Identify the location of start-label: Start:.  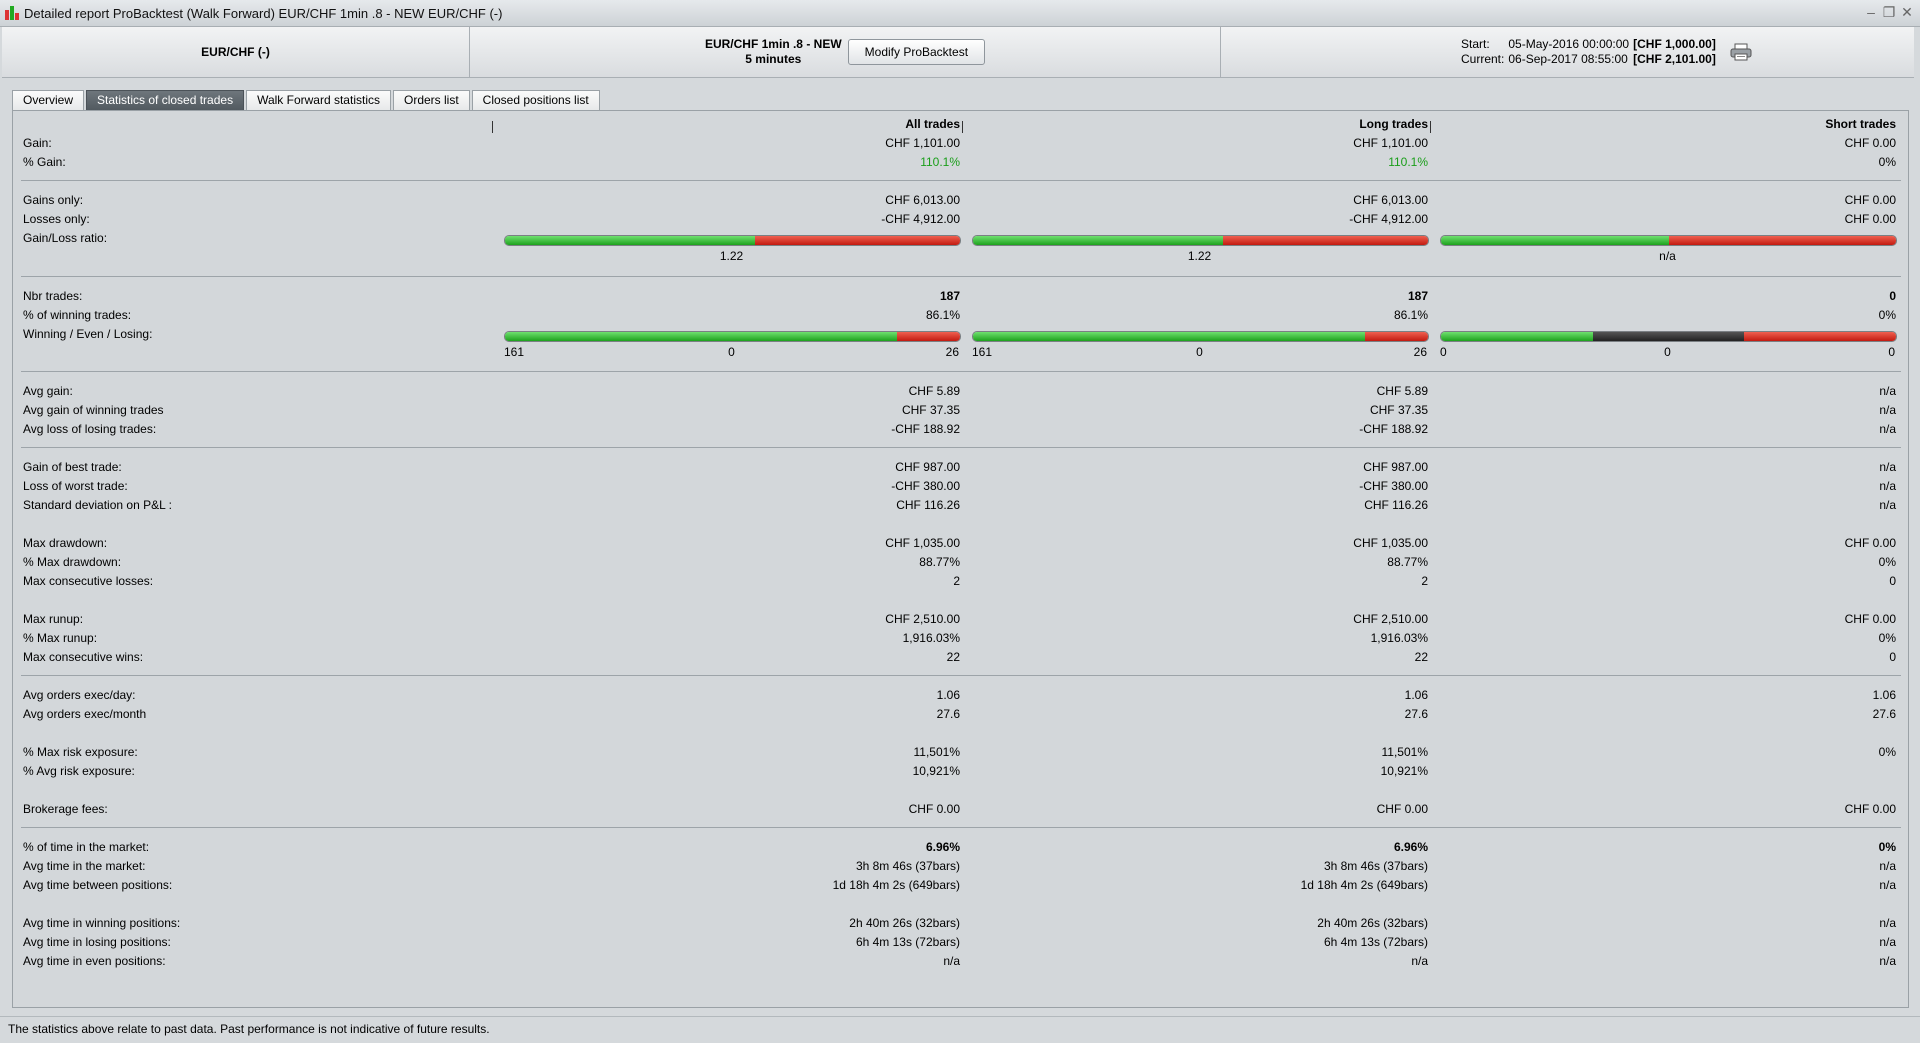
(1475, 44).